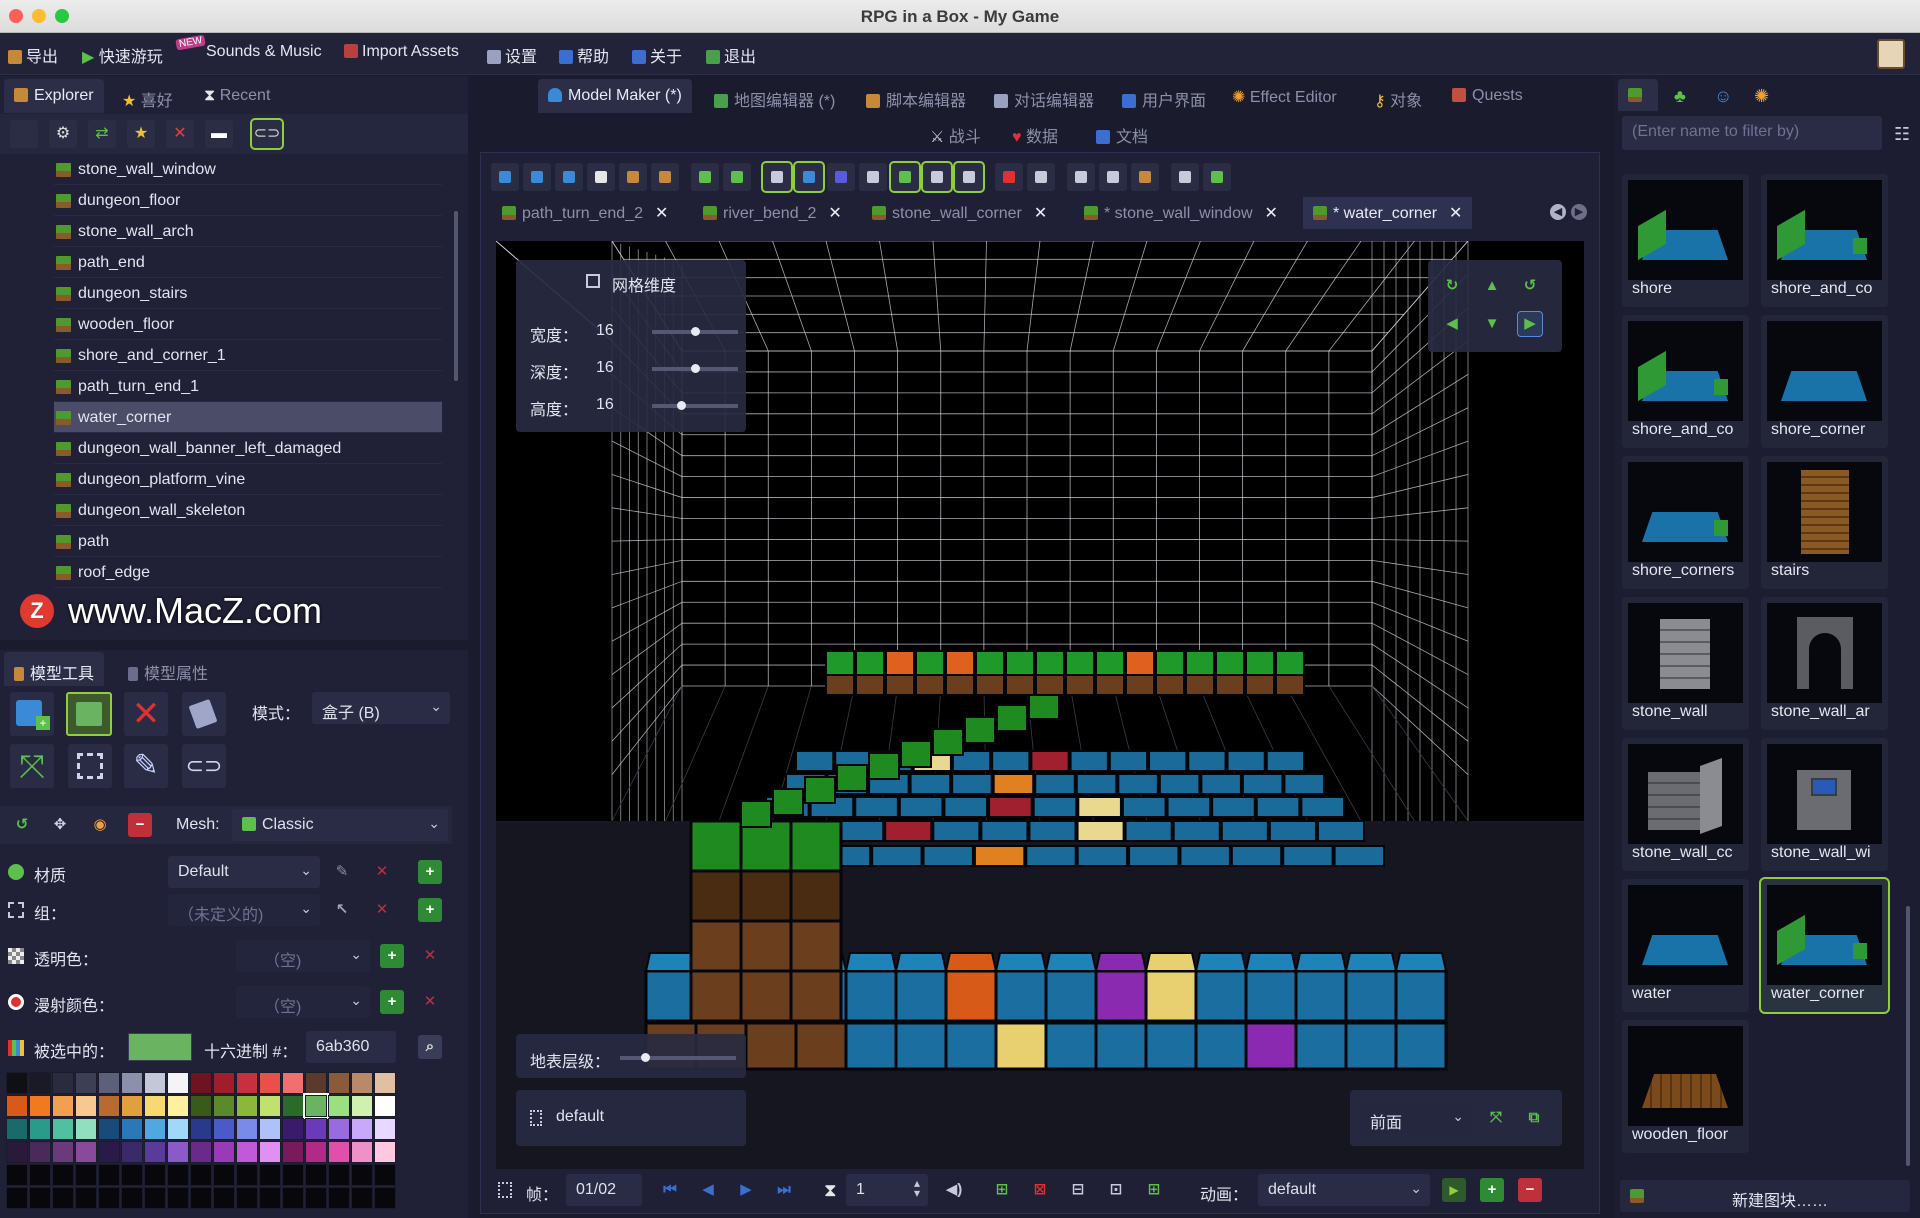 This screenshot has width=1920, height=1218. Describe the element at coordinates (248, 386) in the screenshot. I see `tree-item: path_turn_end_1` at that location.